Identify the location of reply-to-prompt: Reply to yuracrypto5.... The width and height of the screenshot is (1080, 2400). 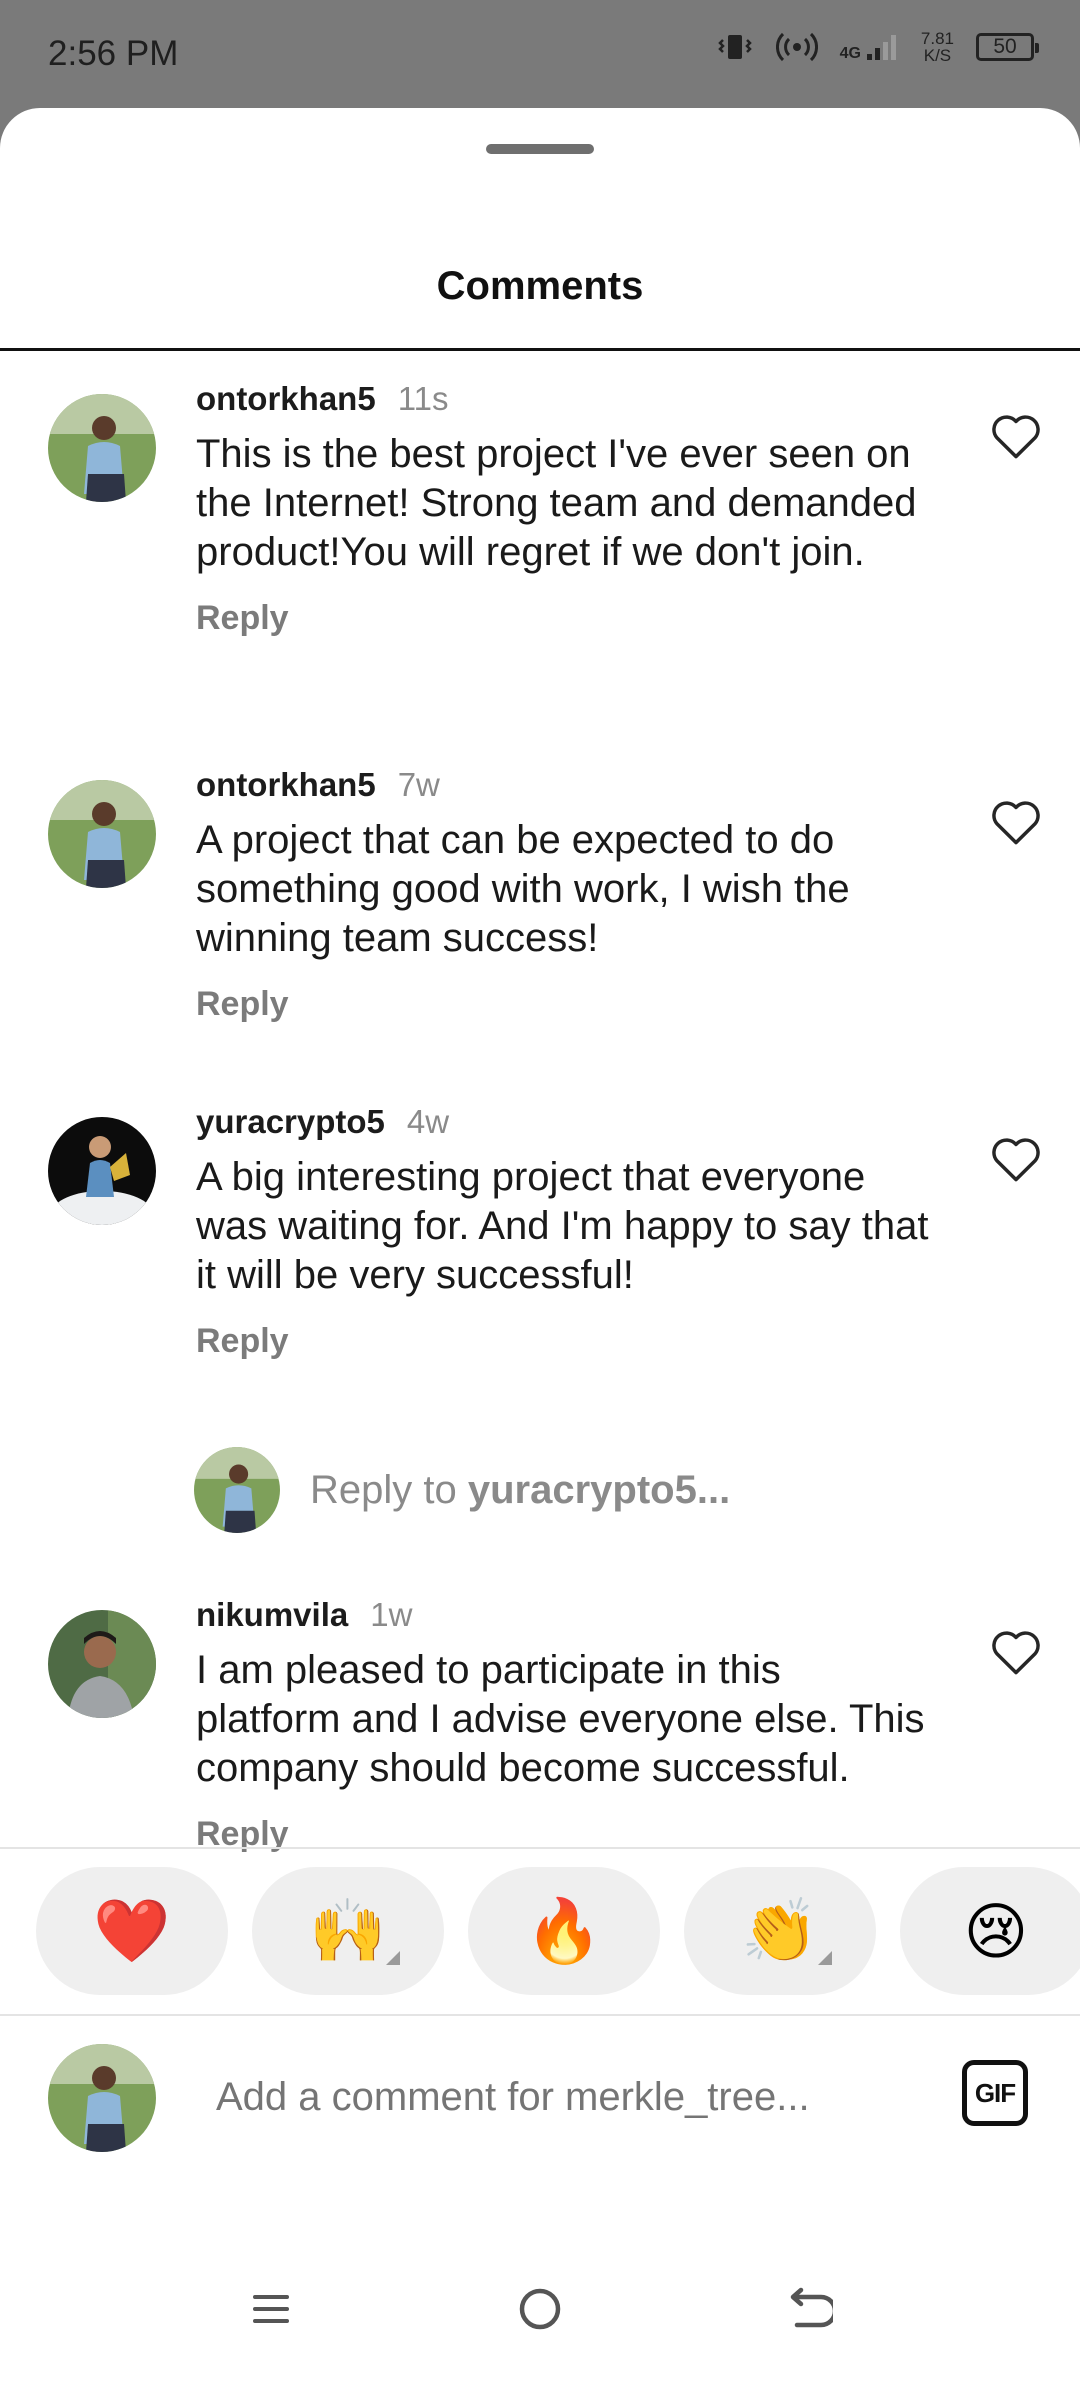
(609, 1490).